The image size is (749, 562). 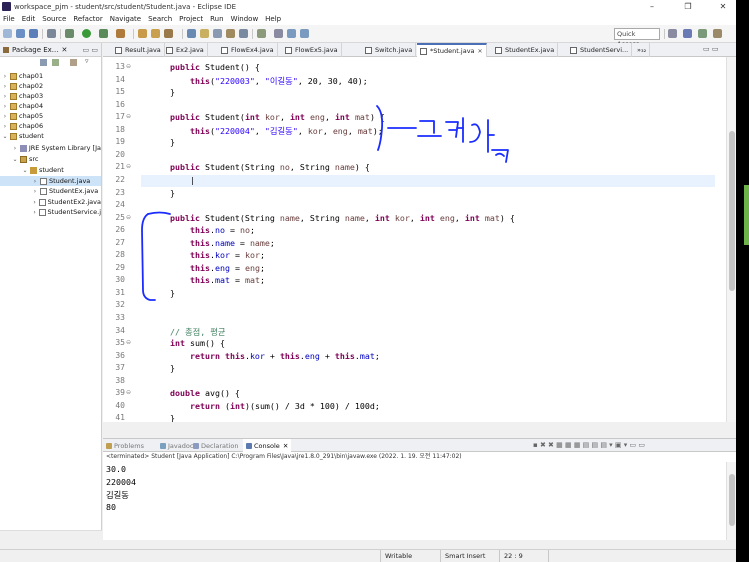 I want to click on editor-minimize-maximize-icon: ▭ ▭, so click(x=710, y=49).